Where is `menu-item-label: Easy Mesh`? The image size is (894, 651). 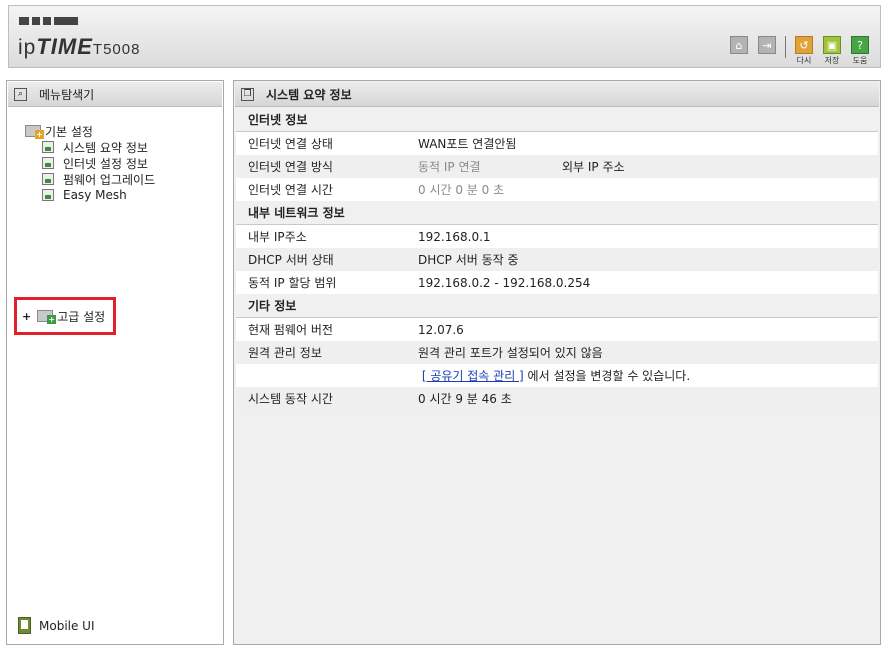 menu-item-label: Easy Mesh is located at coordinates (95, 195).